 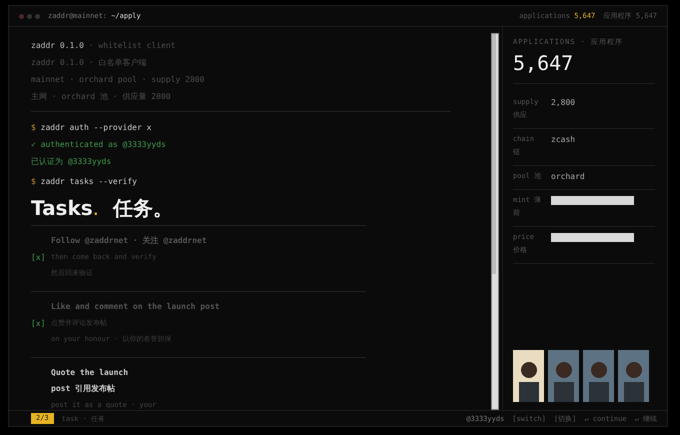 I want to click on task-title: Like and comment on the launch post, so click(x=136, y=307).